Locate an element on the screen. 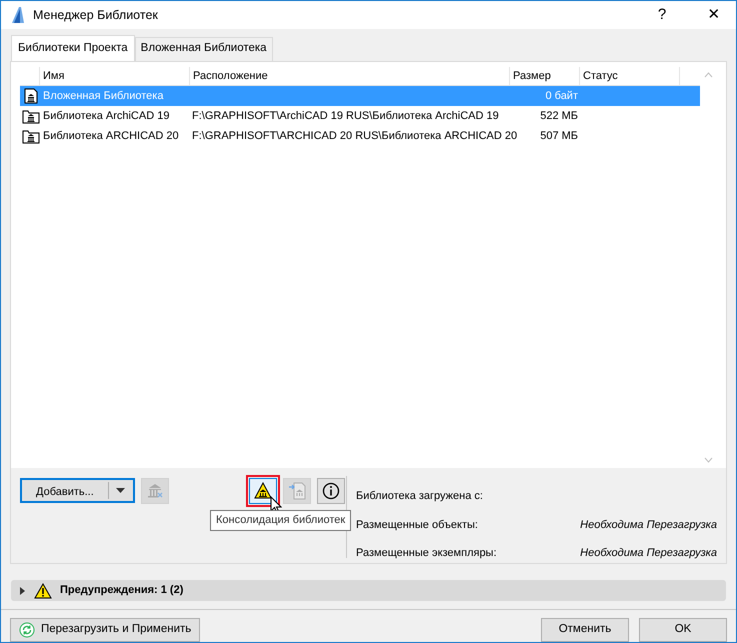 The image size is (737, 643). refresh-icon is located at coordinates (27, 630).